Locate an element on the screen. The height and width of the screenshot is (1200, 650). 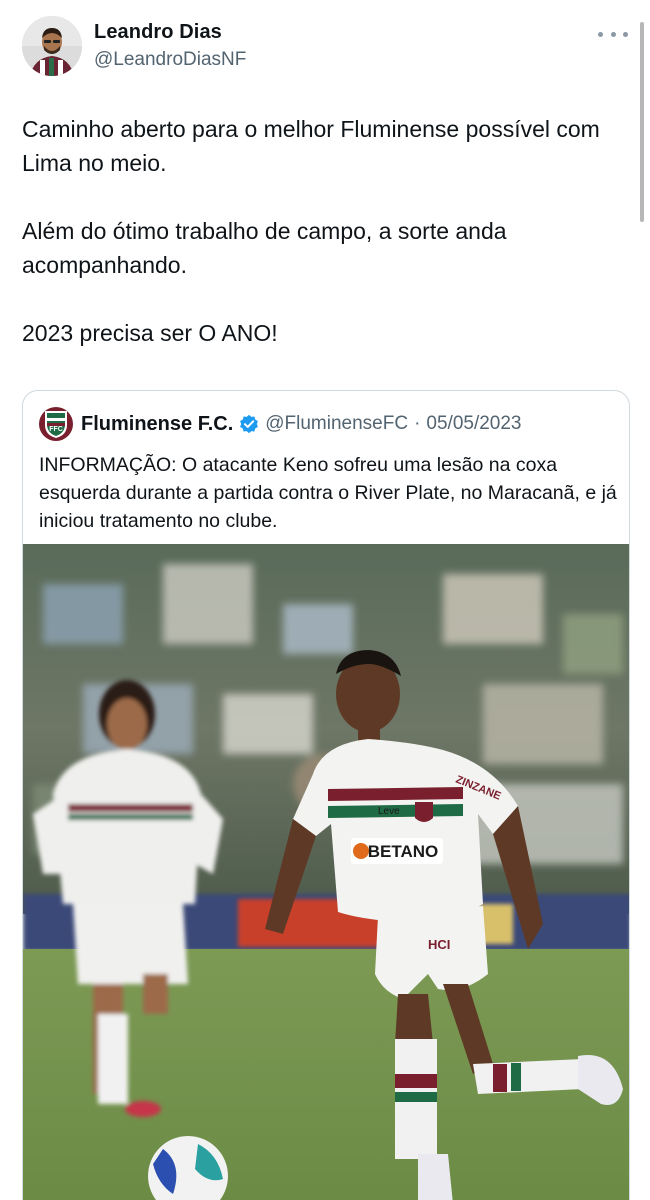
tweet-header: Leandro Dias @LeandroDiasNF is located at coordinates (327, 48).